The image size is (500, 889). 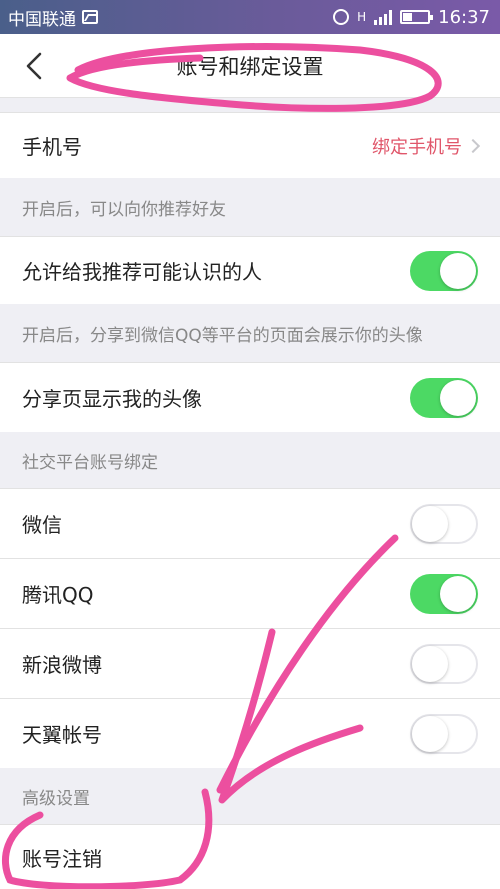 I want to click on bind-phone-label: 绑定手机号, so click(x=417, y=147).